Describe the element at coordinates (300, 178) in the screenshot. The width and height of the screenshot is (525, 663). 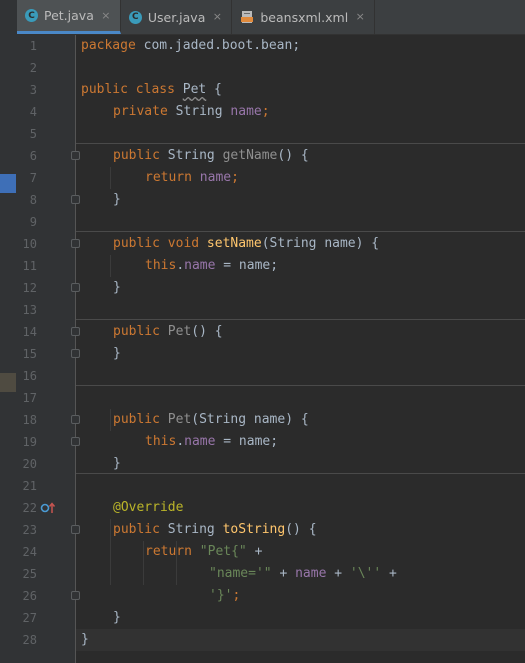
I see `code-line: return name;` at that location.